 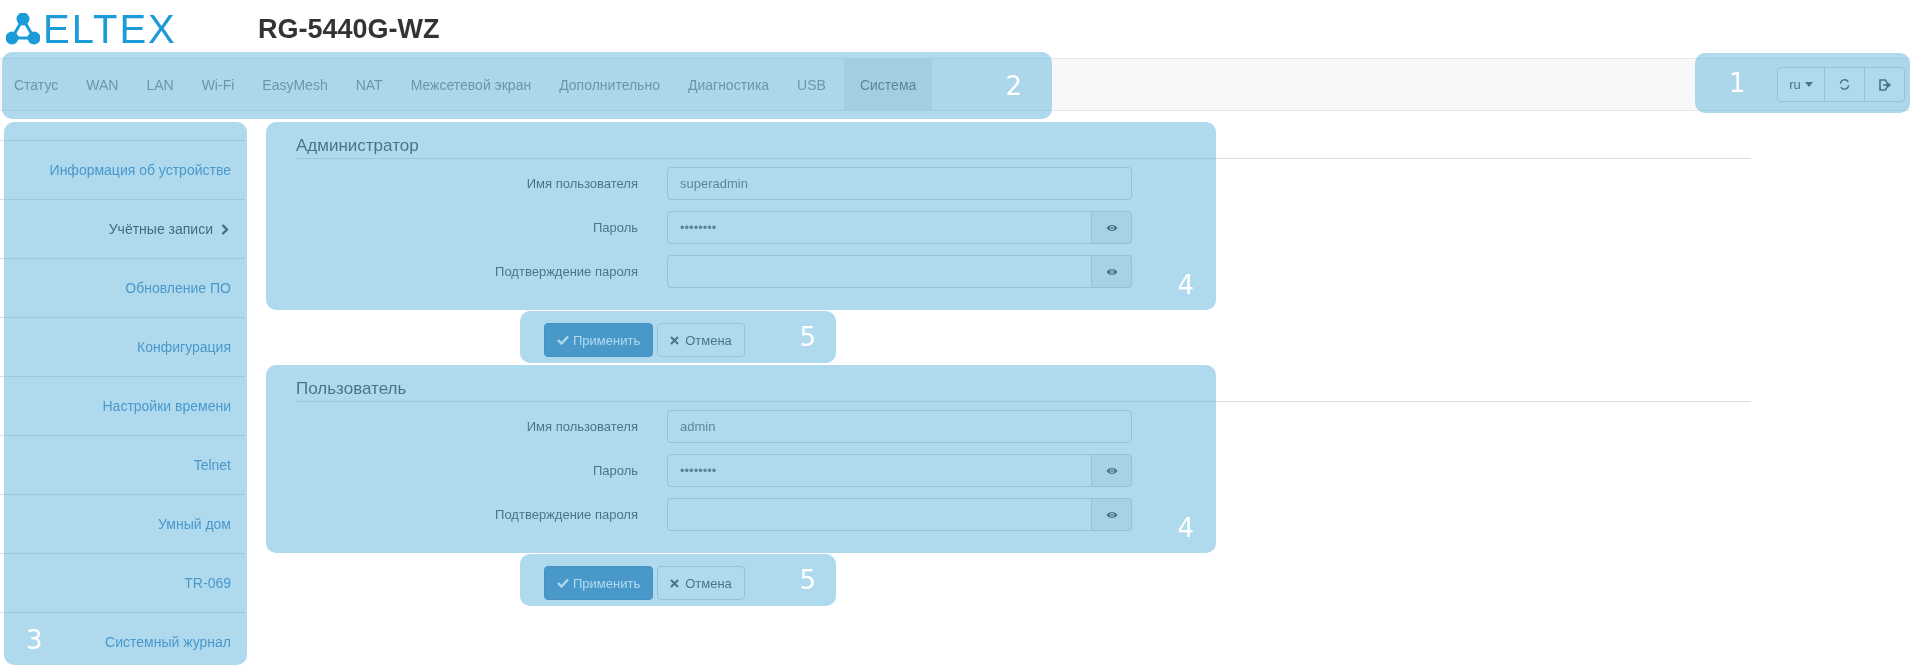 What do you see at coordinates (1013, 85) in the screenshot?
I see `callout-number: 2` at bounding box center [1013, 85].